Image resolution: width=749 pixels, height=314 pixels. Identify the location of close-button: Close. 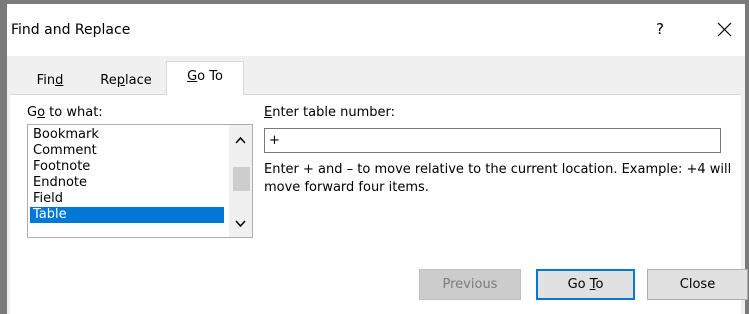
(697, 284).